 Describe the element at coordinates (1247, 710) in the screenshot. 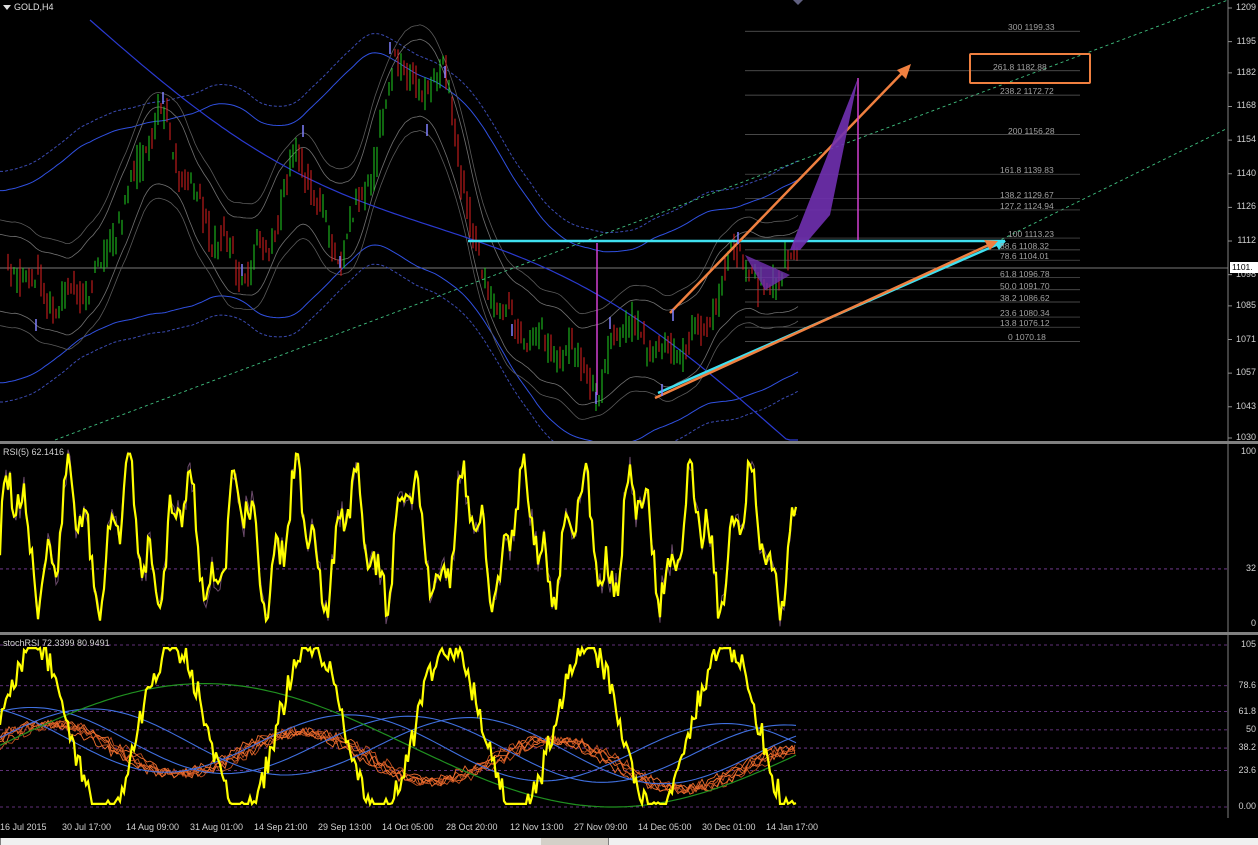

I see `stoch-scale-label: 61.8` at that location.